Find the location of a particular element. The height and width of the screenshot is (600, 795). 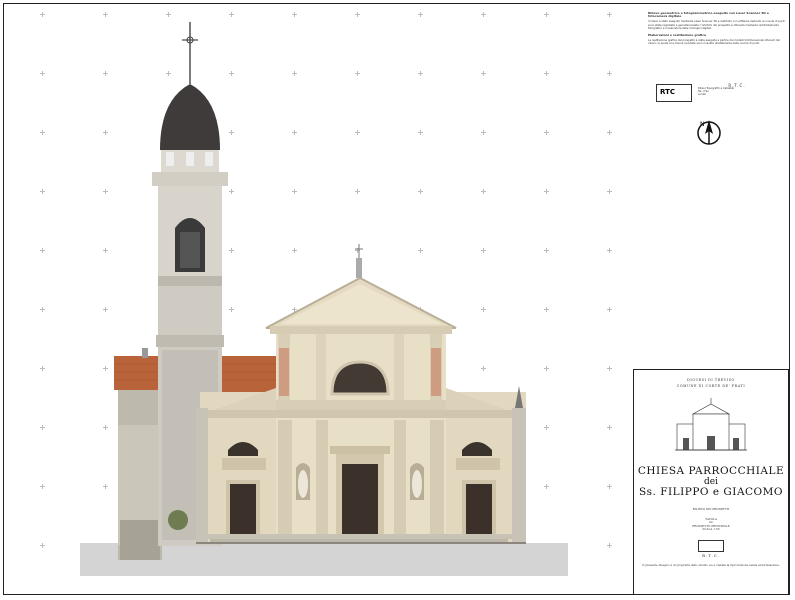

entrance-steps is located at coordinates (359, 536).